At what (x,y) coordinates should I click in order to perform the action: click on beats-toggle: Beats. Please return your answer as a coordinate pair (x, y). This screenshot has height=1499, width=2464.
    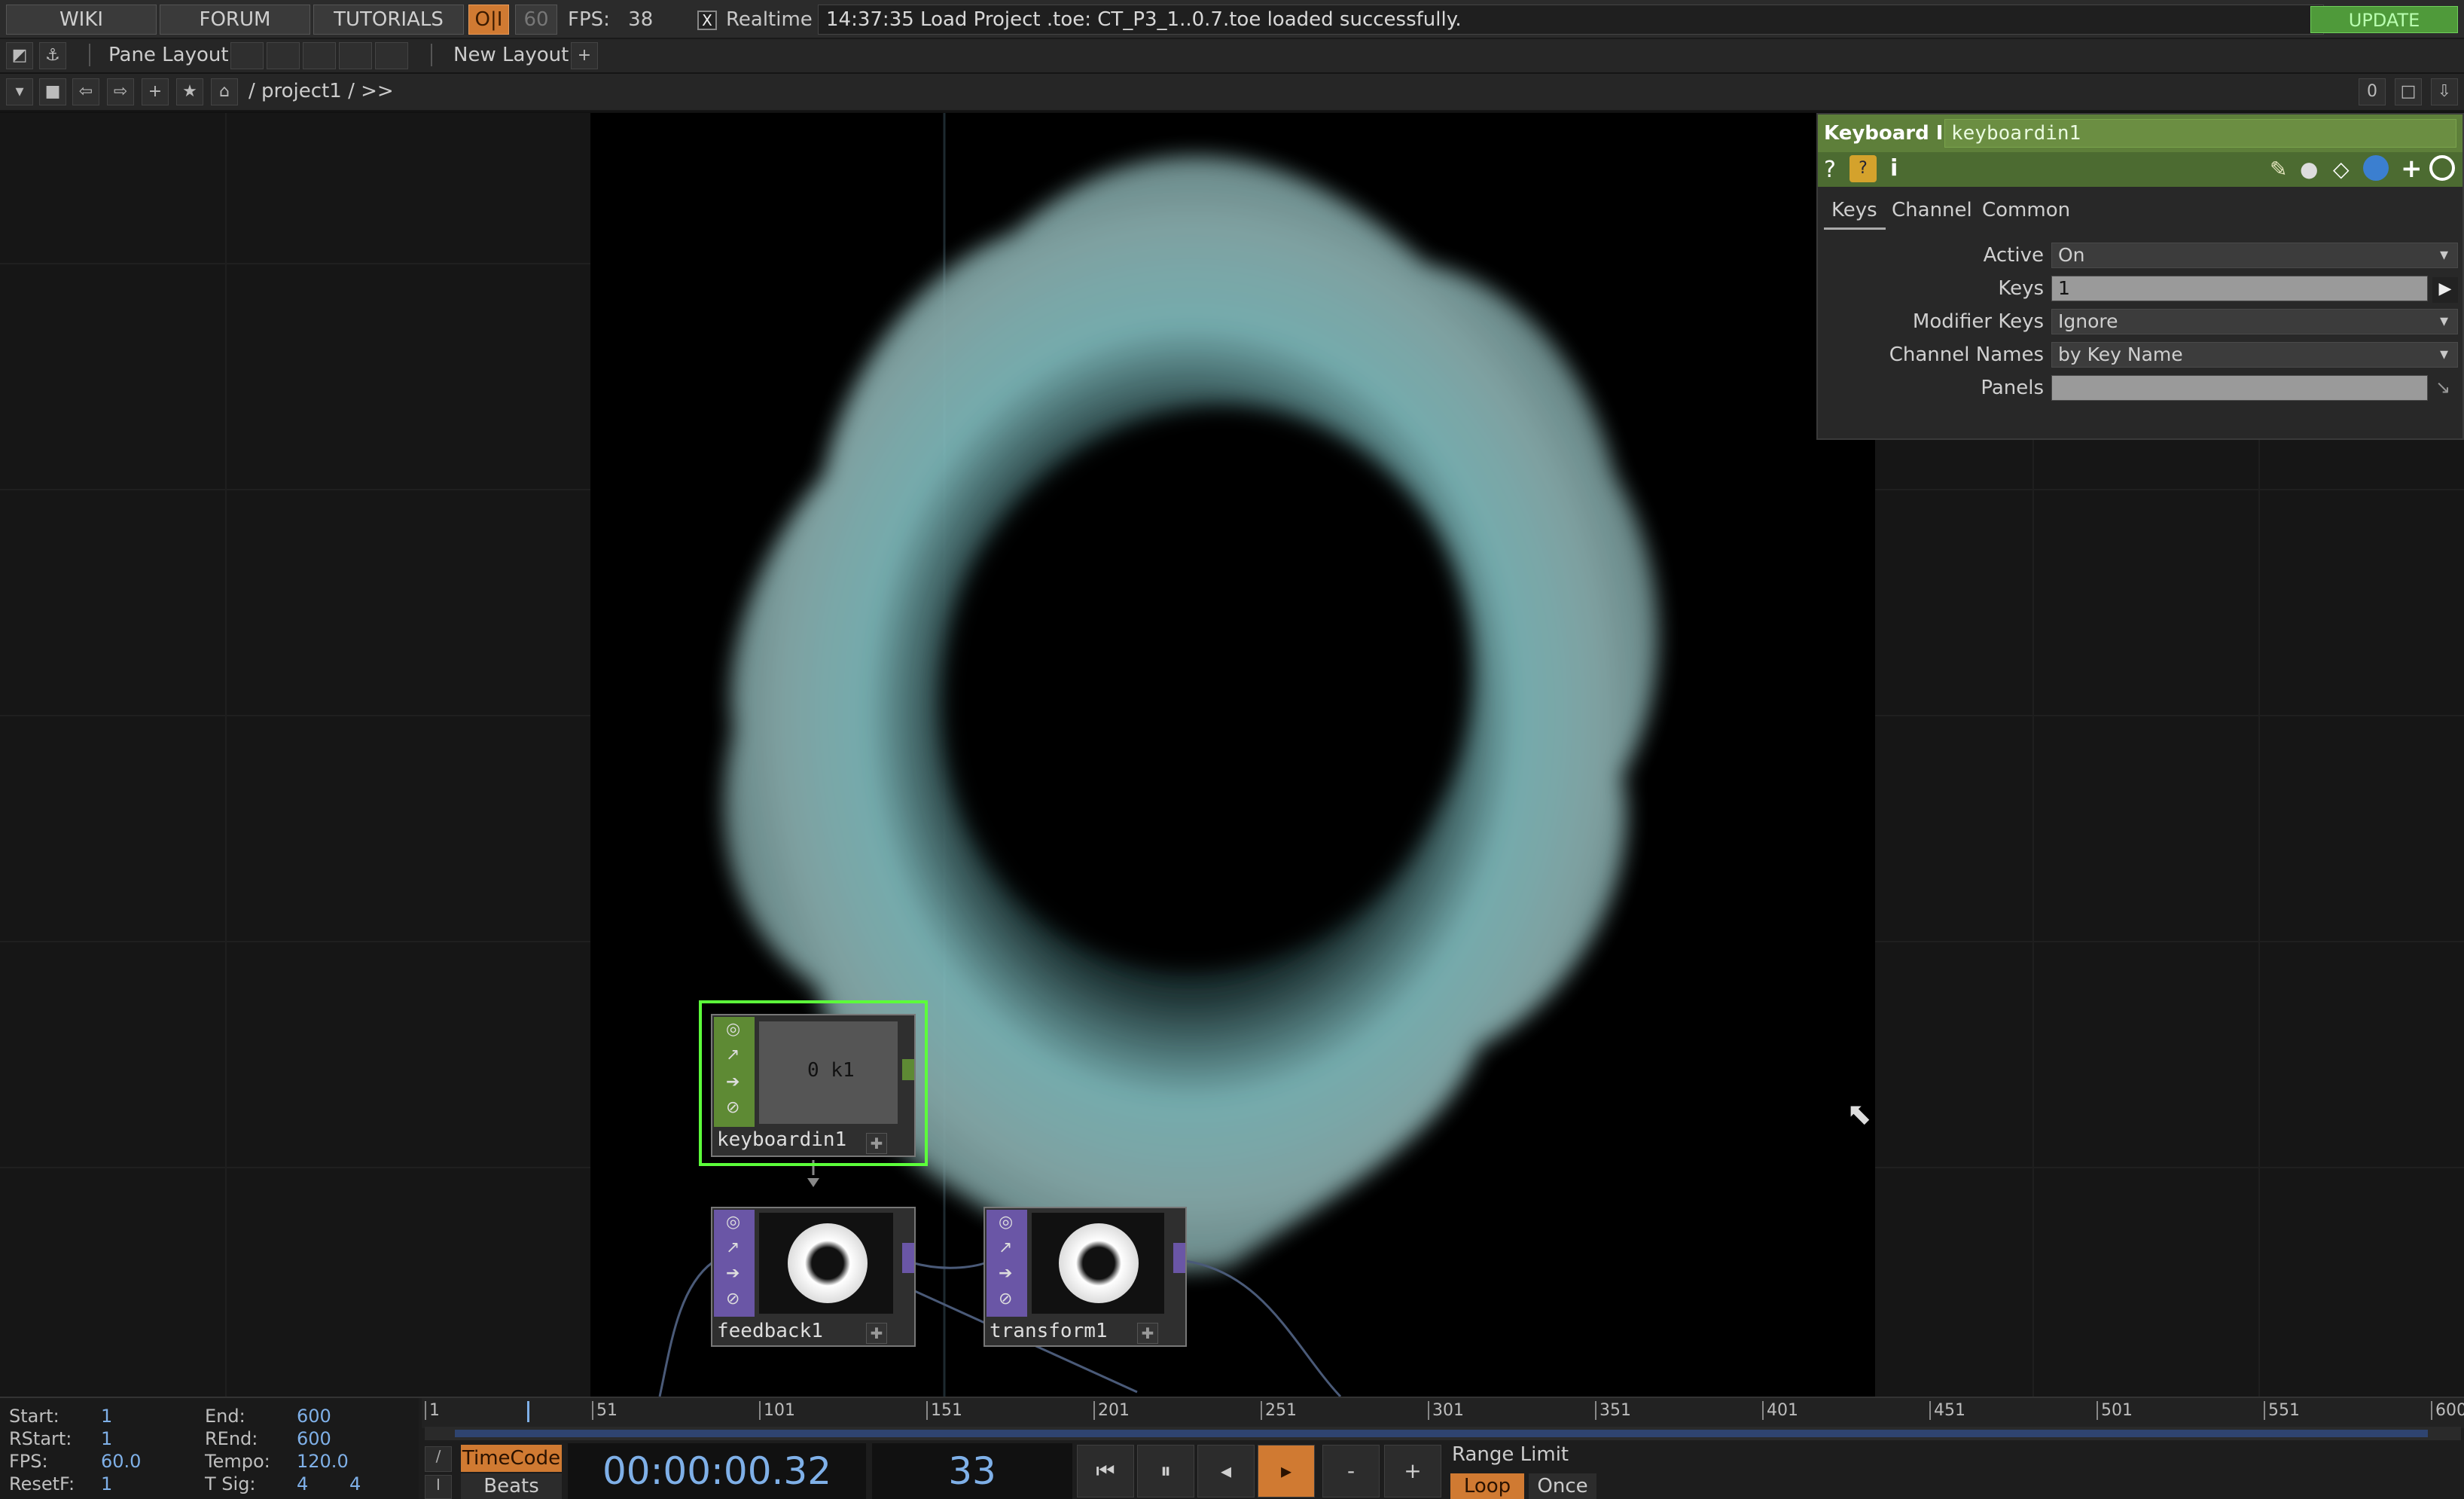
    Looking at the image, I should click on (512, 1486).